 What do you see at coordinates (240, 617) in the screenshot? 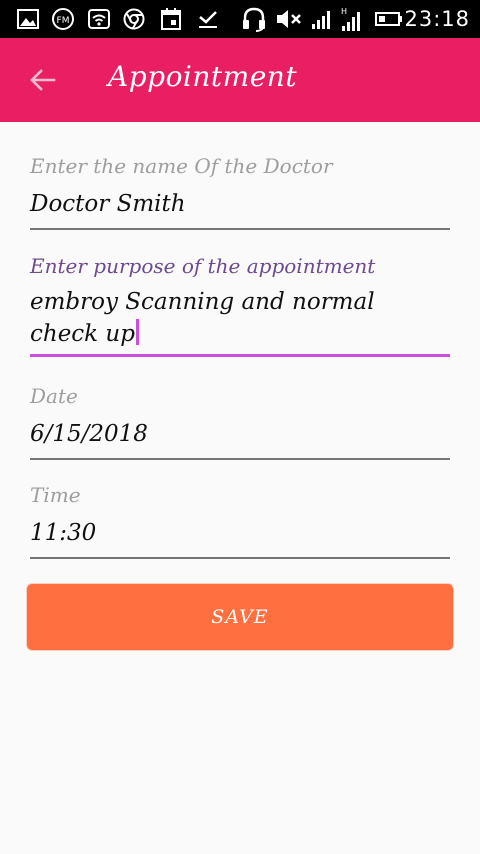
I see `save-button: SAVE` at bounding box center [240, 617].